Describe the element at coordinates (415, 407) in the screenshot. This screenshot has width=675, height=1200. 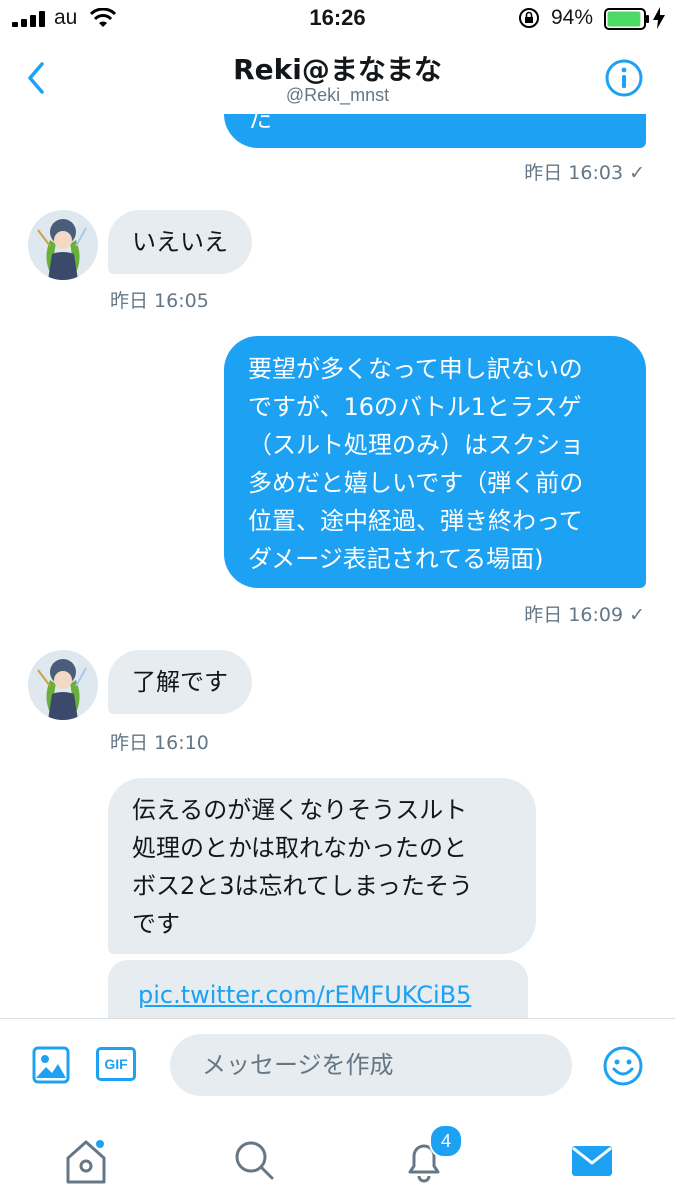
I see `message-line: ですが、16のバトル1とラスゲ` at that location.